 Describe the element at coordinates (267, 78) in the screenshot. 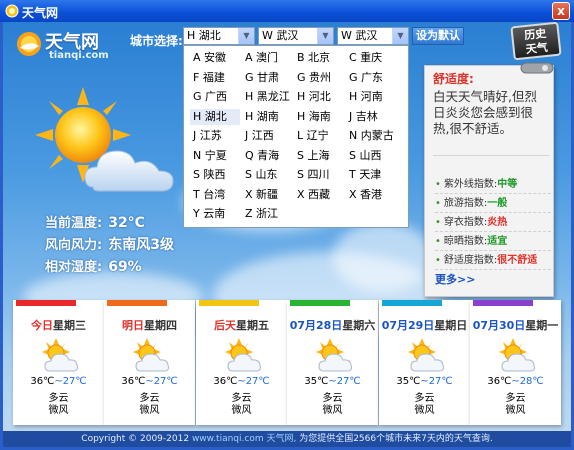

I see `province-option: G 甘肃` at that location.